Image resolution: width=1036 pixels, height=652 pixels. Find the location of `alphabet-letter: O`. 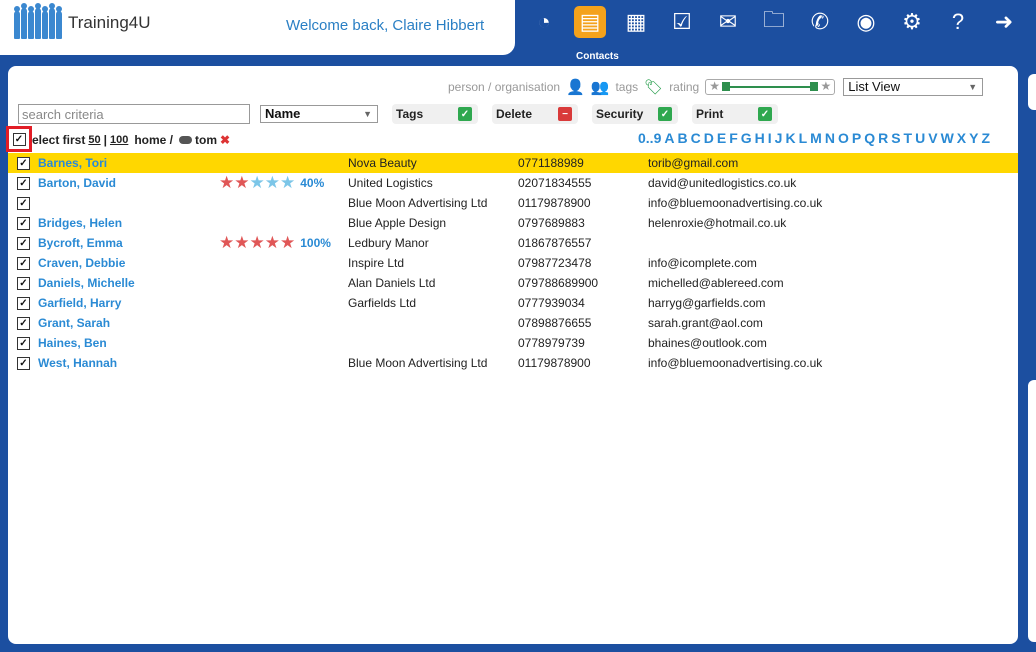

alphabet-letter: O is located at coordinates (843, 138).